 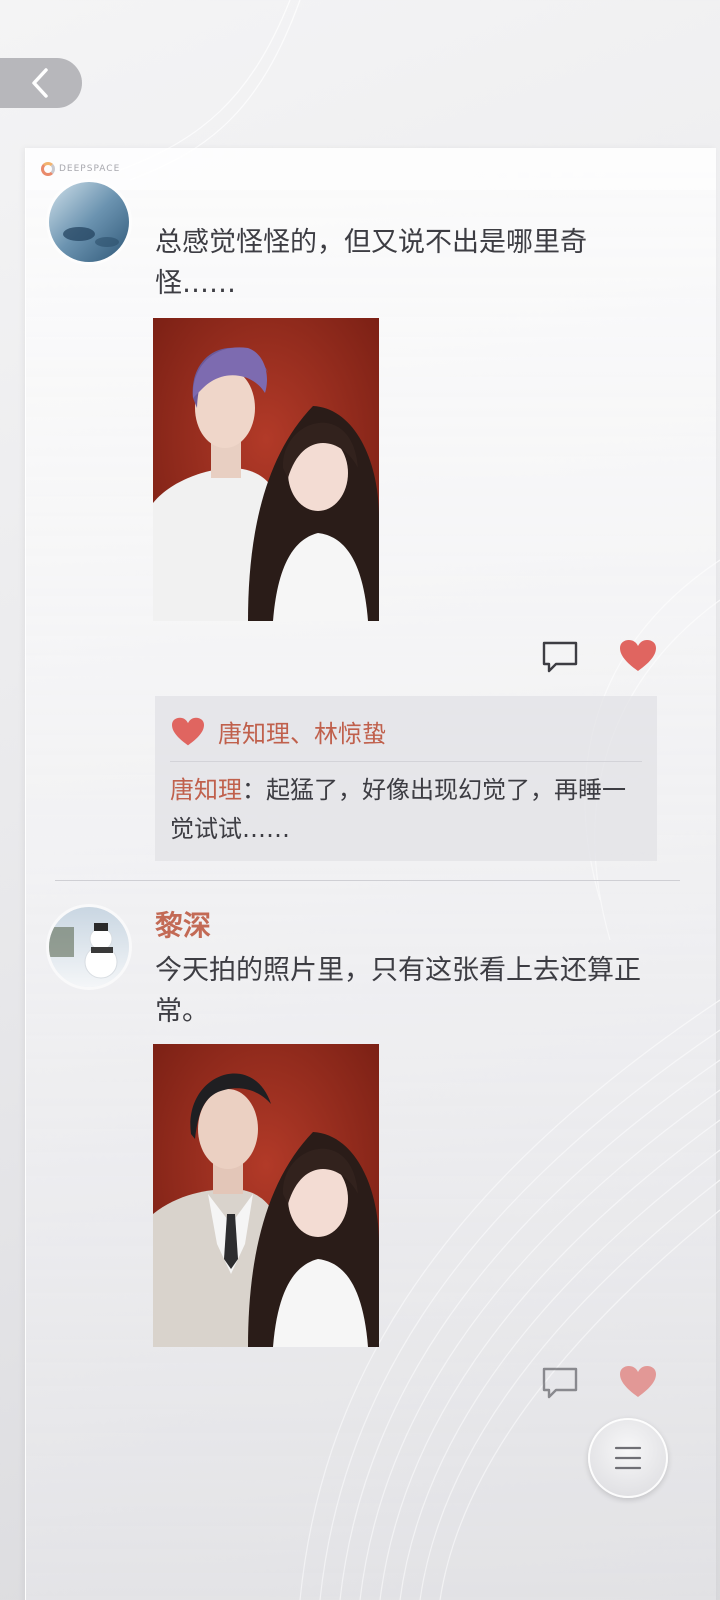 I want to click on comment-author: 唐知理, so click(x=206, y=790).